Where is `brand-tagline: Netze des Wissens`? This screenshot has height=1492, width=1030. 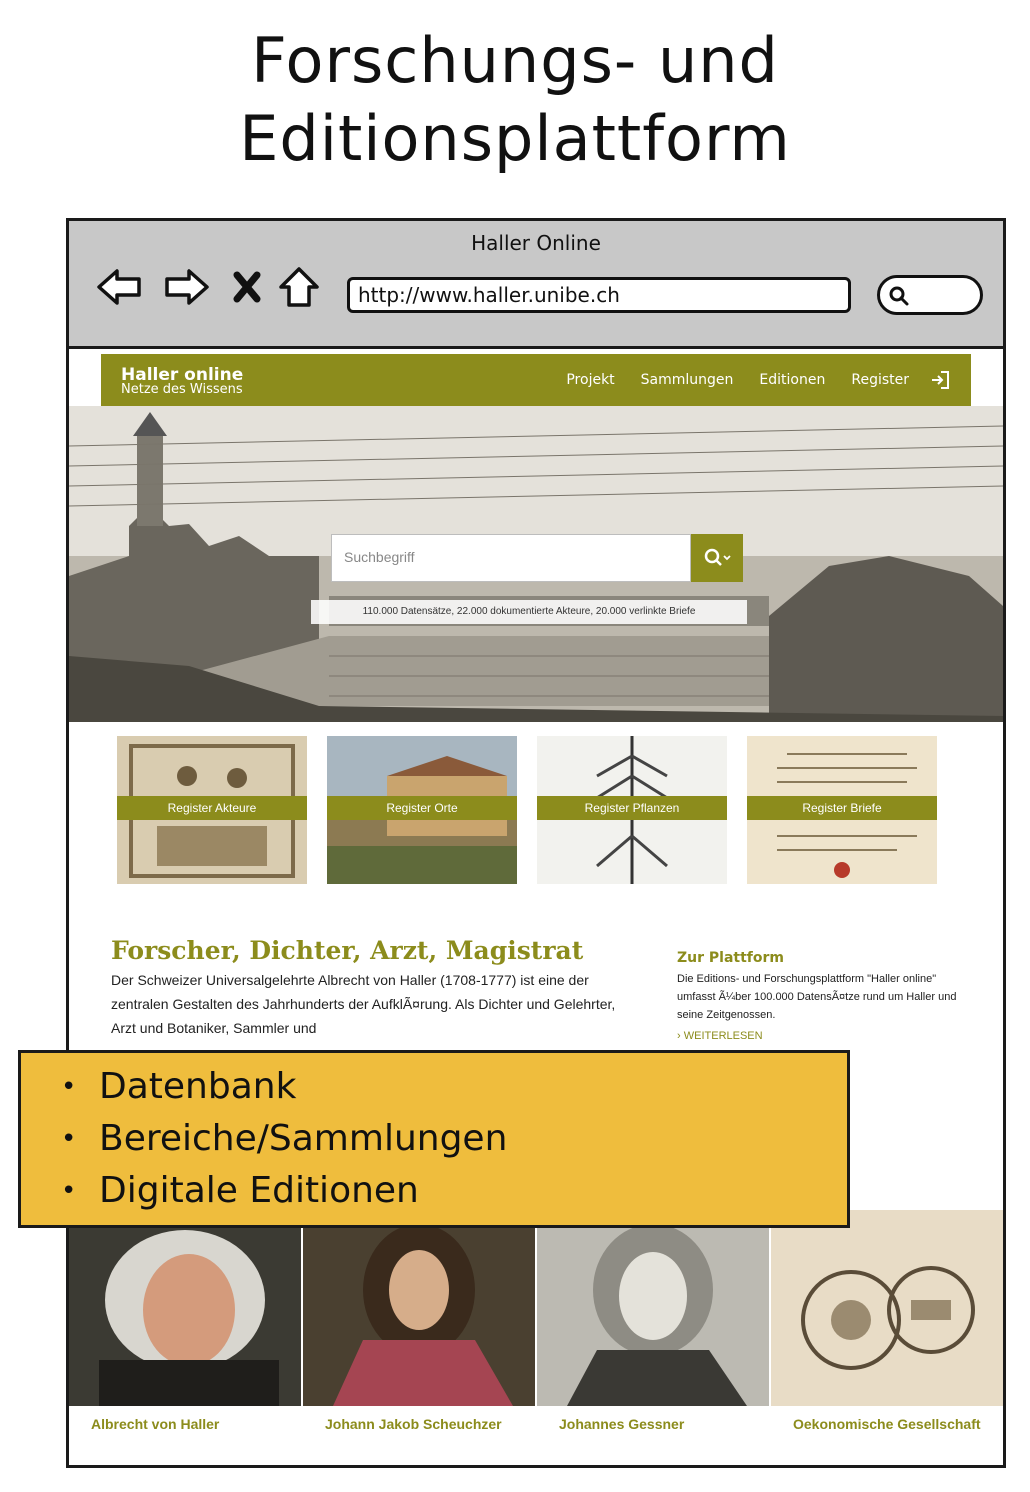 brand-tagline: Netze des Wissens is located at coordinates (182, 389).